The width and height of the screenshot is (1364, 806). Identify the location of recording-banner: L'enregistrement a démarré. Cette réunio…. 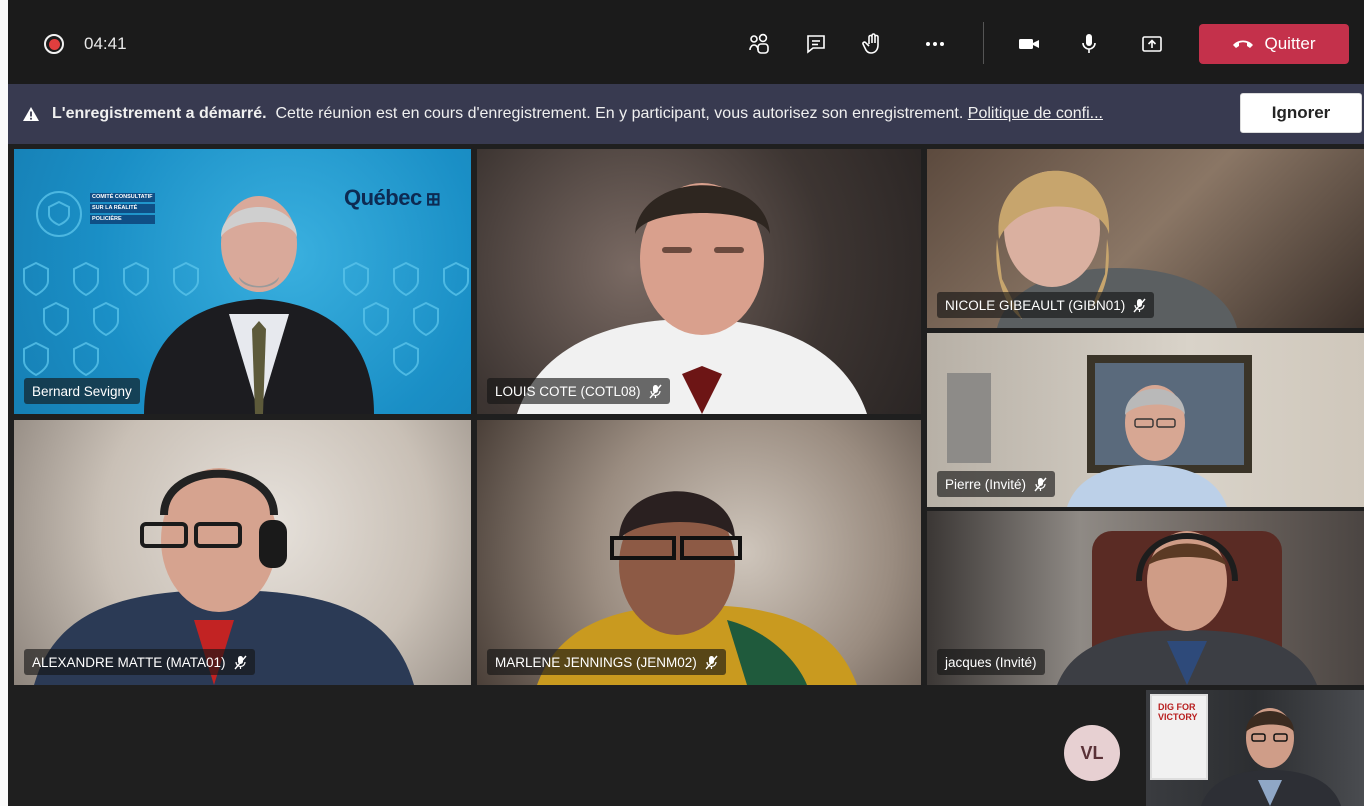
(686, 114).